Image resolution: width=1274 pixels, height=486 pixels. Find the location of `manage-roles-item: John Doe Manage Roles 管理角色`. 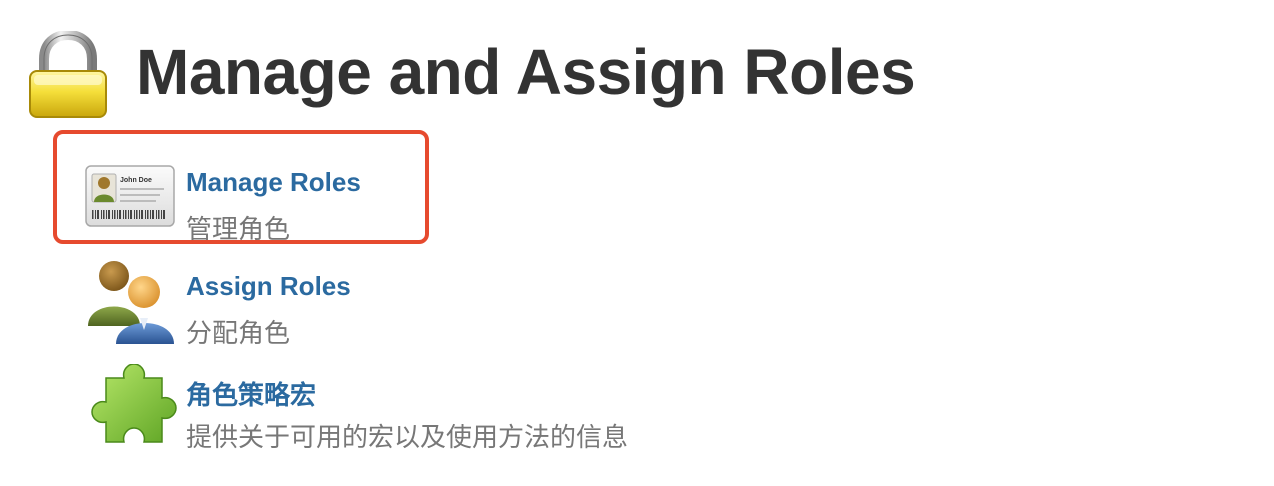

manage-roles-item: John Doe Manage Roles 管理角色 is located at coordinates (384, 200).